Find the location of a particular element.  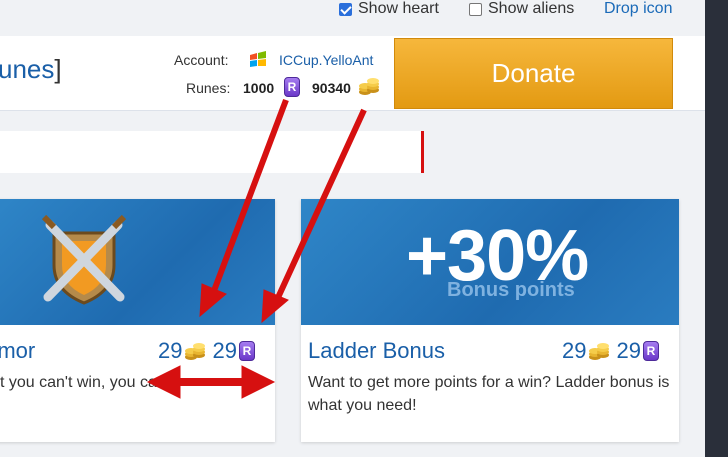

item-title: Ladder Bonus is located at coordinates (376, 350).